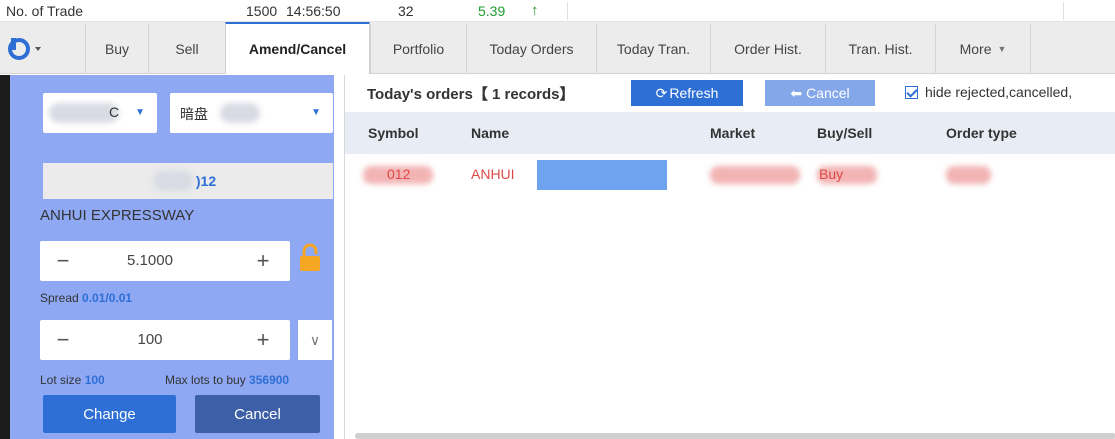  What do you see at coordinates (257, 414) in the screenshot?
I see `cancel-order-button: Cancel` at bounding box center [257, 414].